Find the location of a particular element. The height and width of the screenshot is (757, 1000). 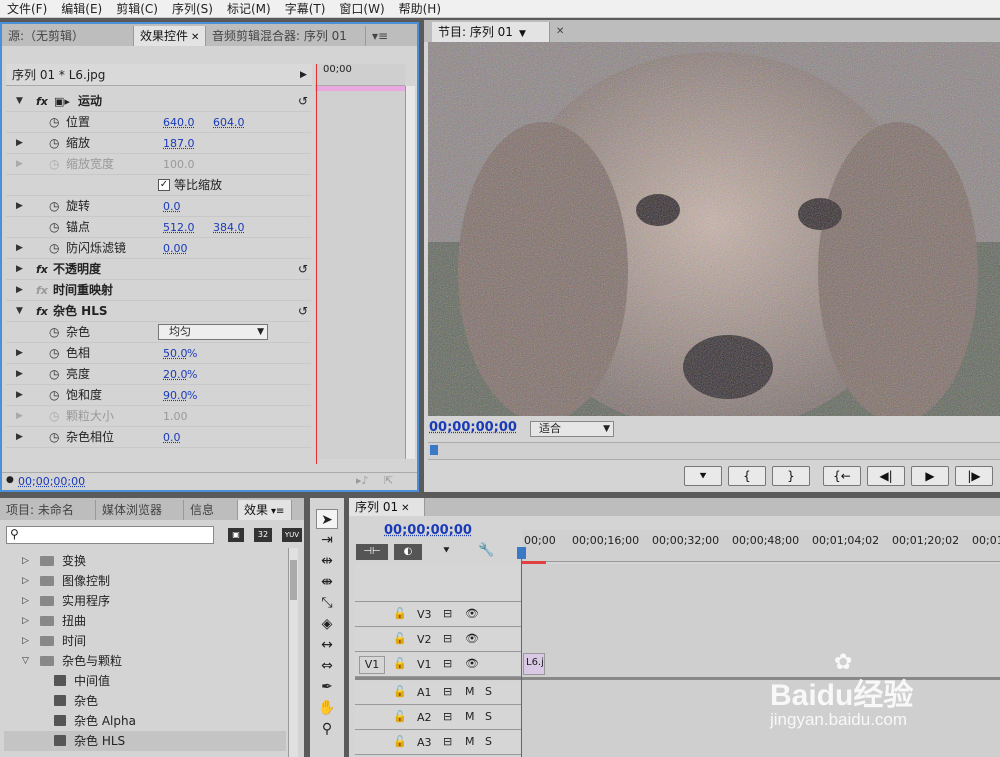

snap-icon: ⊣⊢ is located at coordinates (372, 552).